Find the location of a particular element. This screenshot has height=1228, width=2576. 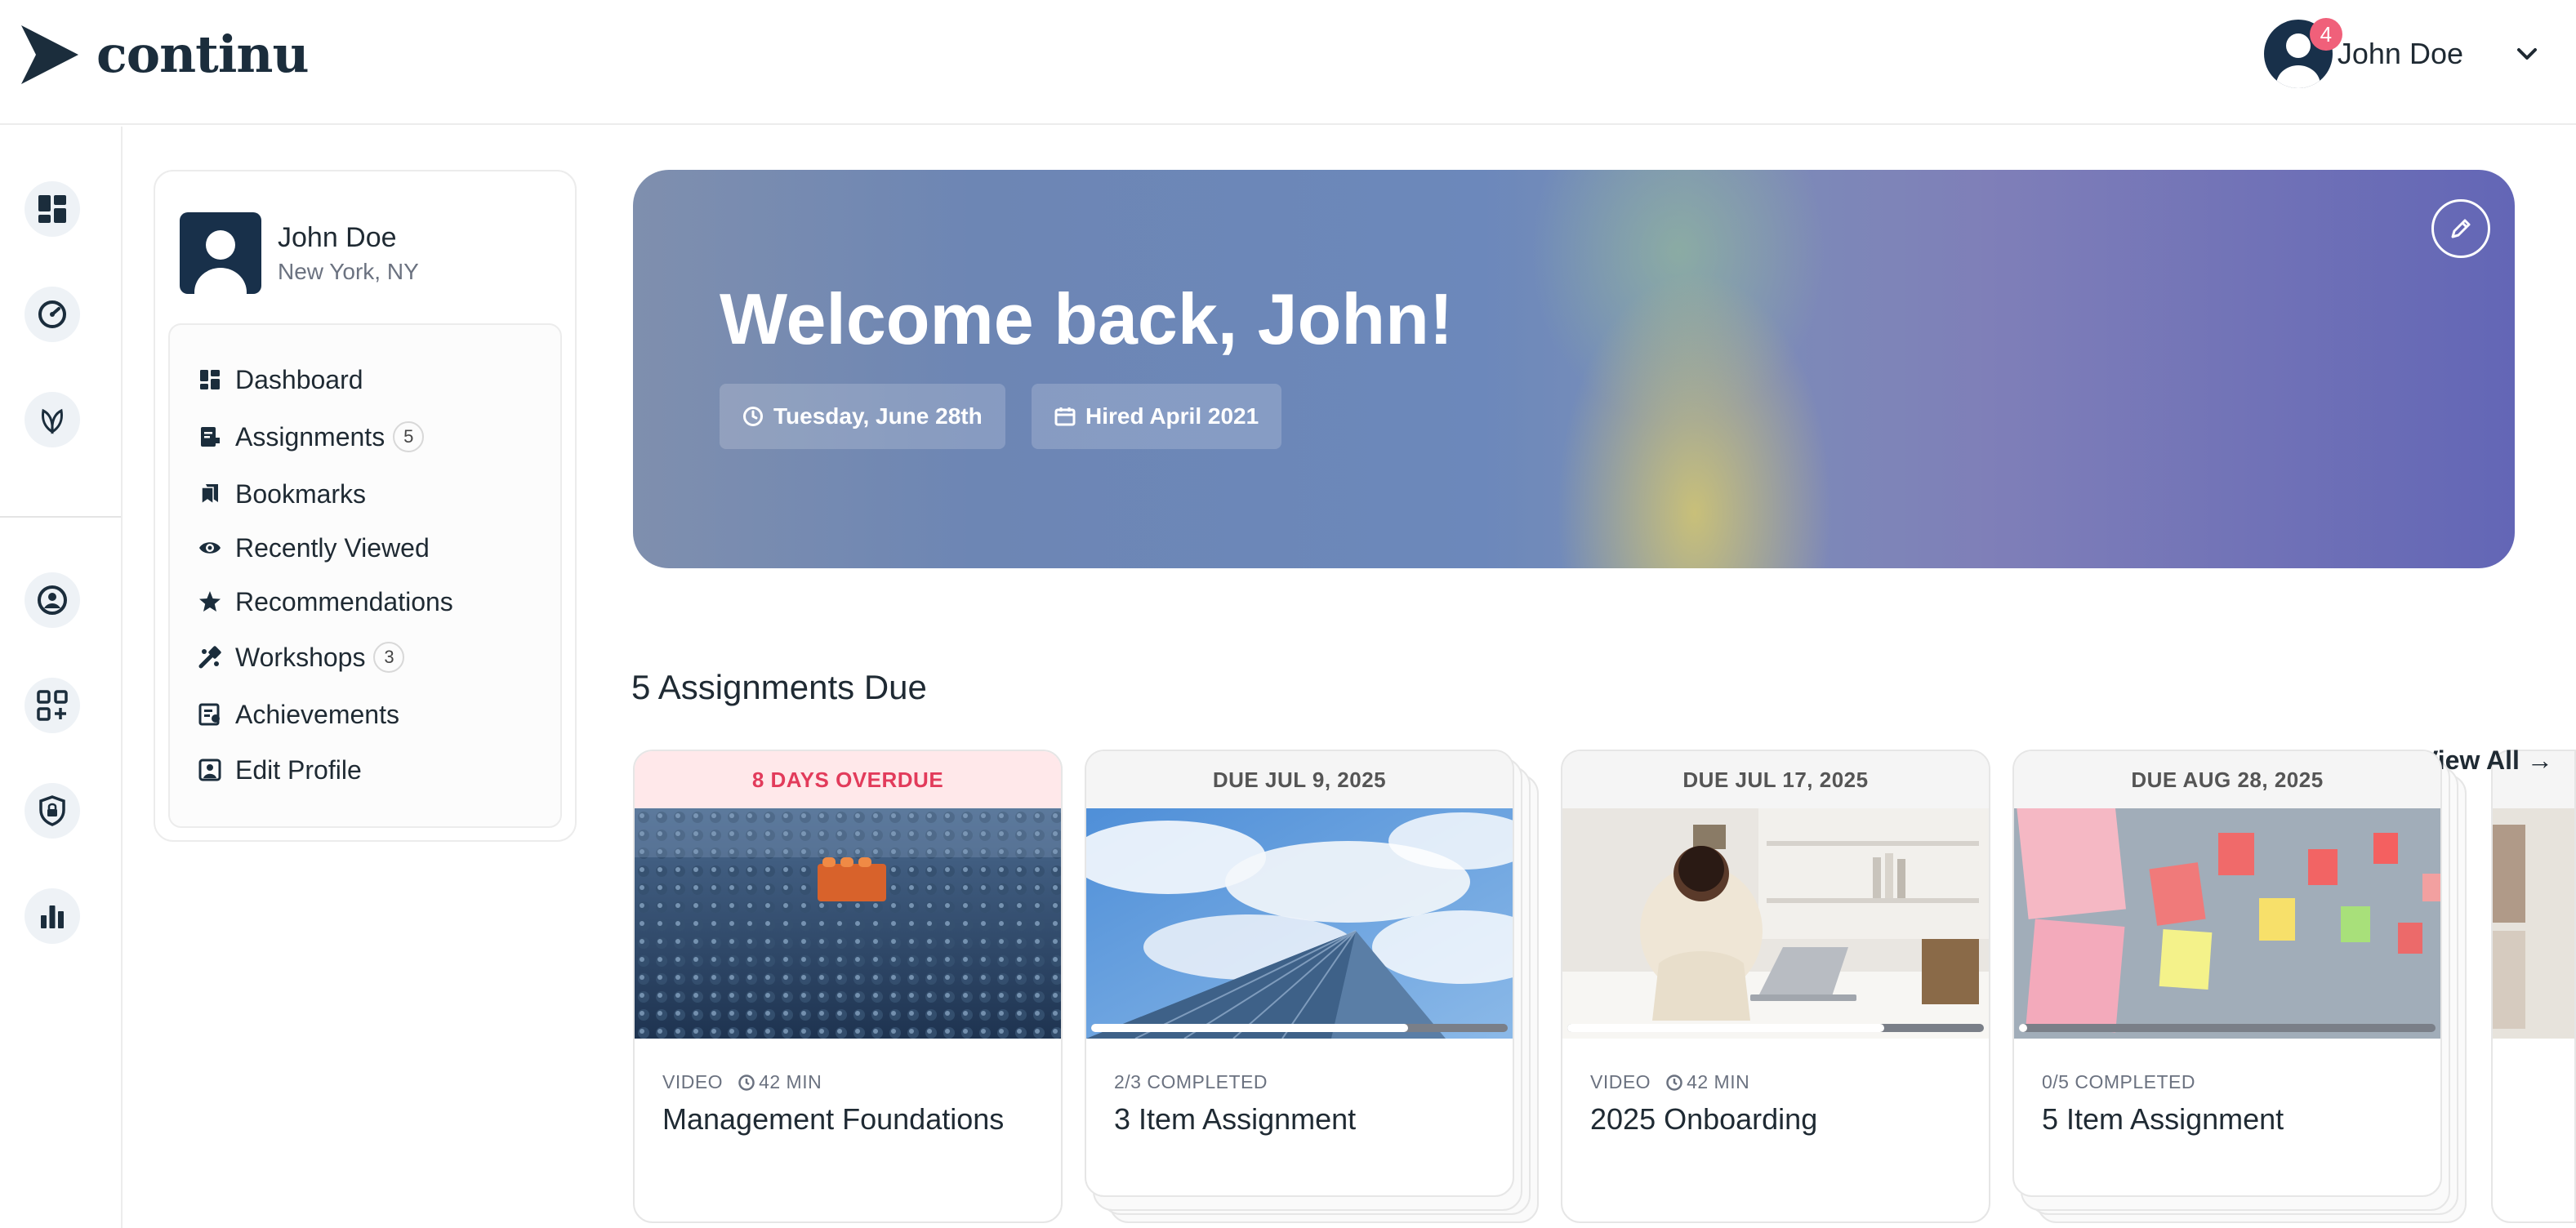

nav-recommendations: Recommendations is located at coordinates (325, 601).